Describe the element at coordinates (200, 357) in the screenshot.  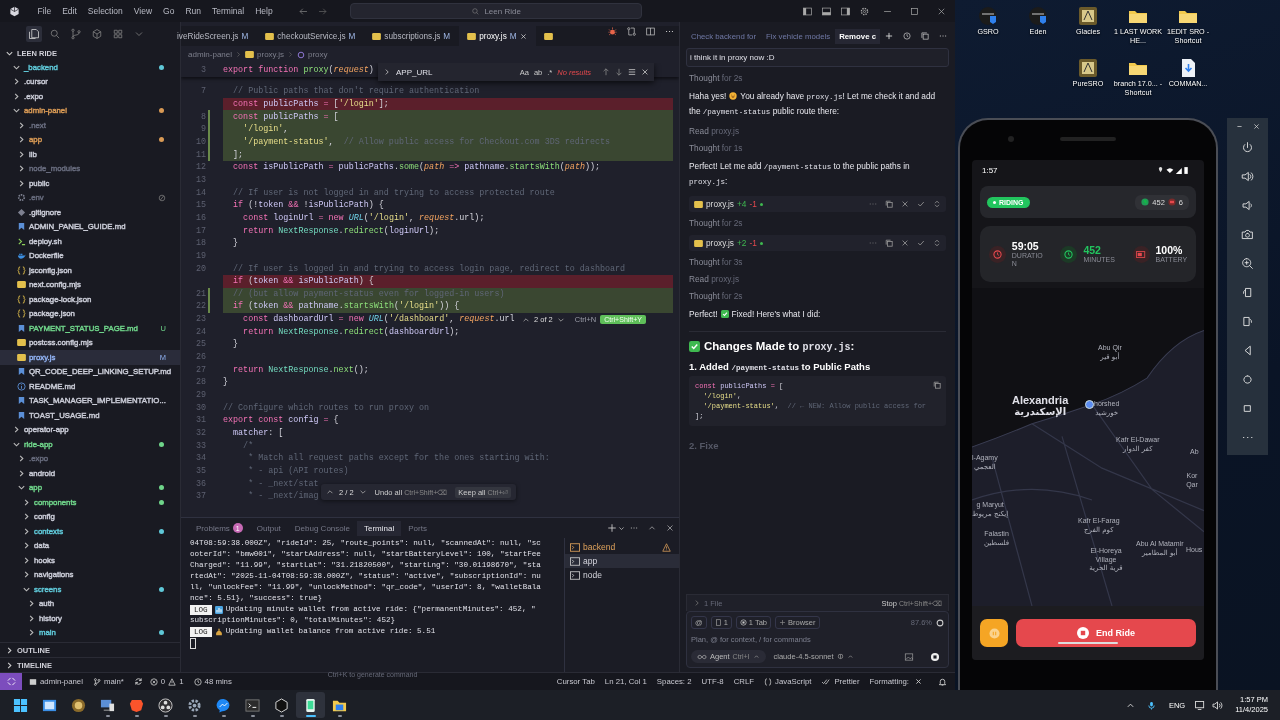
I see `line-number: 26` at that location.